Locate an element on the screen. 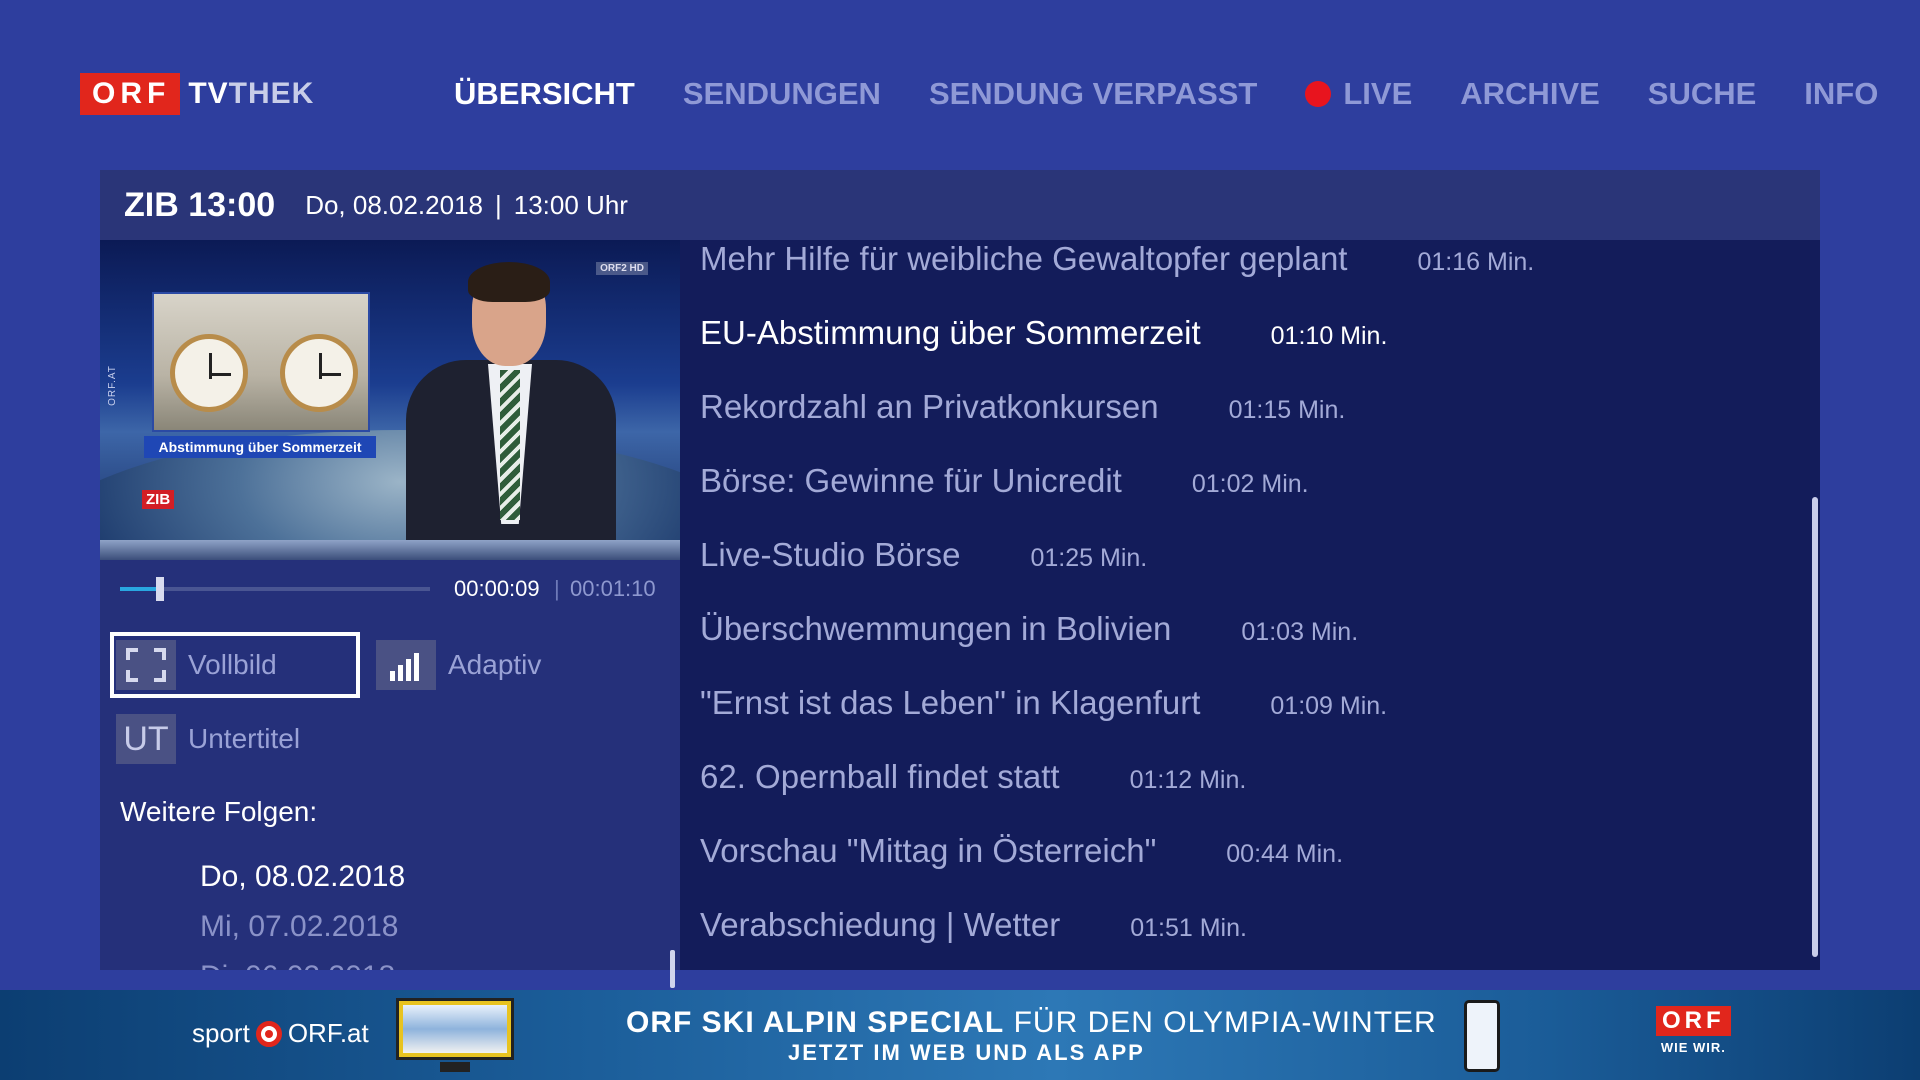 The width and height of the screenshot is (1920, 1080). chapter-item: Rekordzahl an Privatkonkursen 01:15 Min. is located at coordinates (1022, 407).